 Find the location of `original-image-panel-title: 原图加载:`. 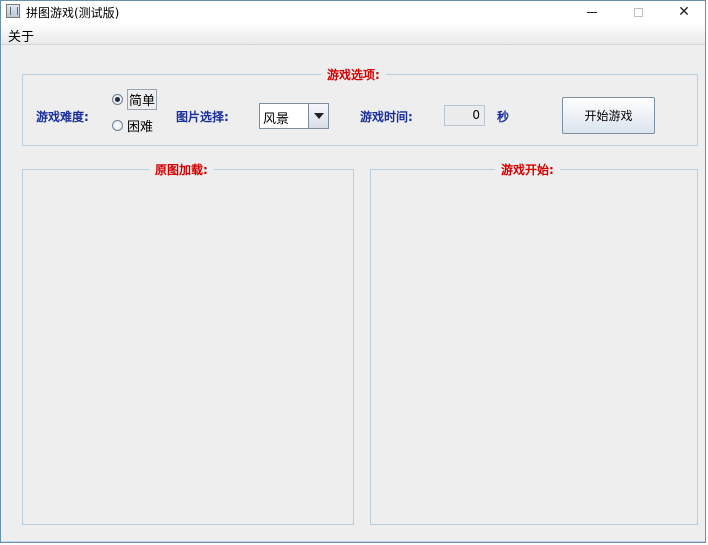

original-image-panel-title: 原图加载: is located at coordinates (181, 169).